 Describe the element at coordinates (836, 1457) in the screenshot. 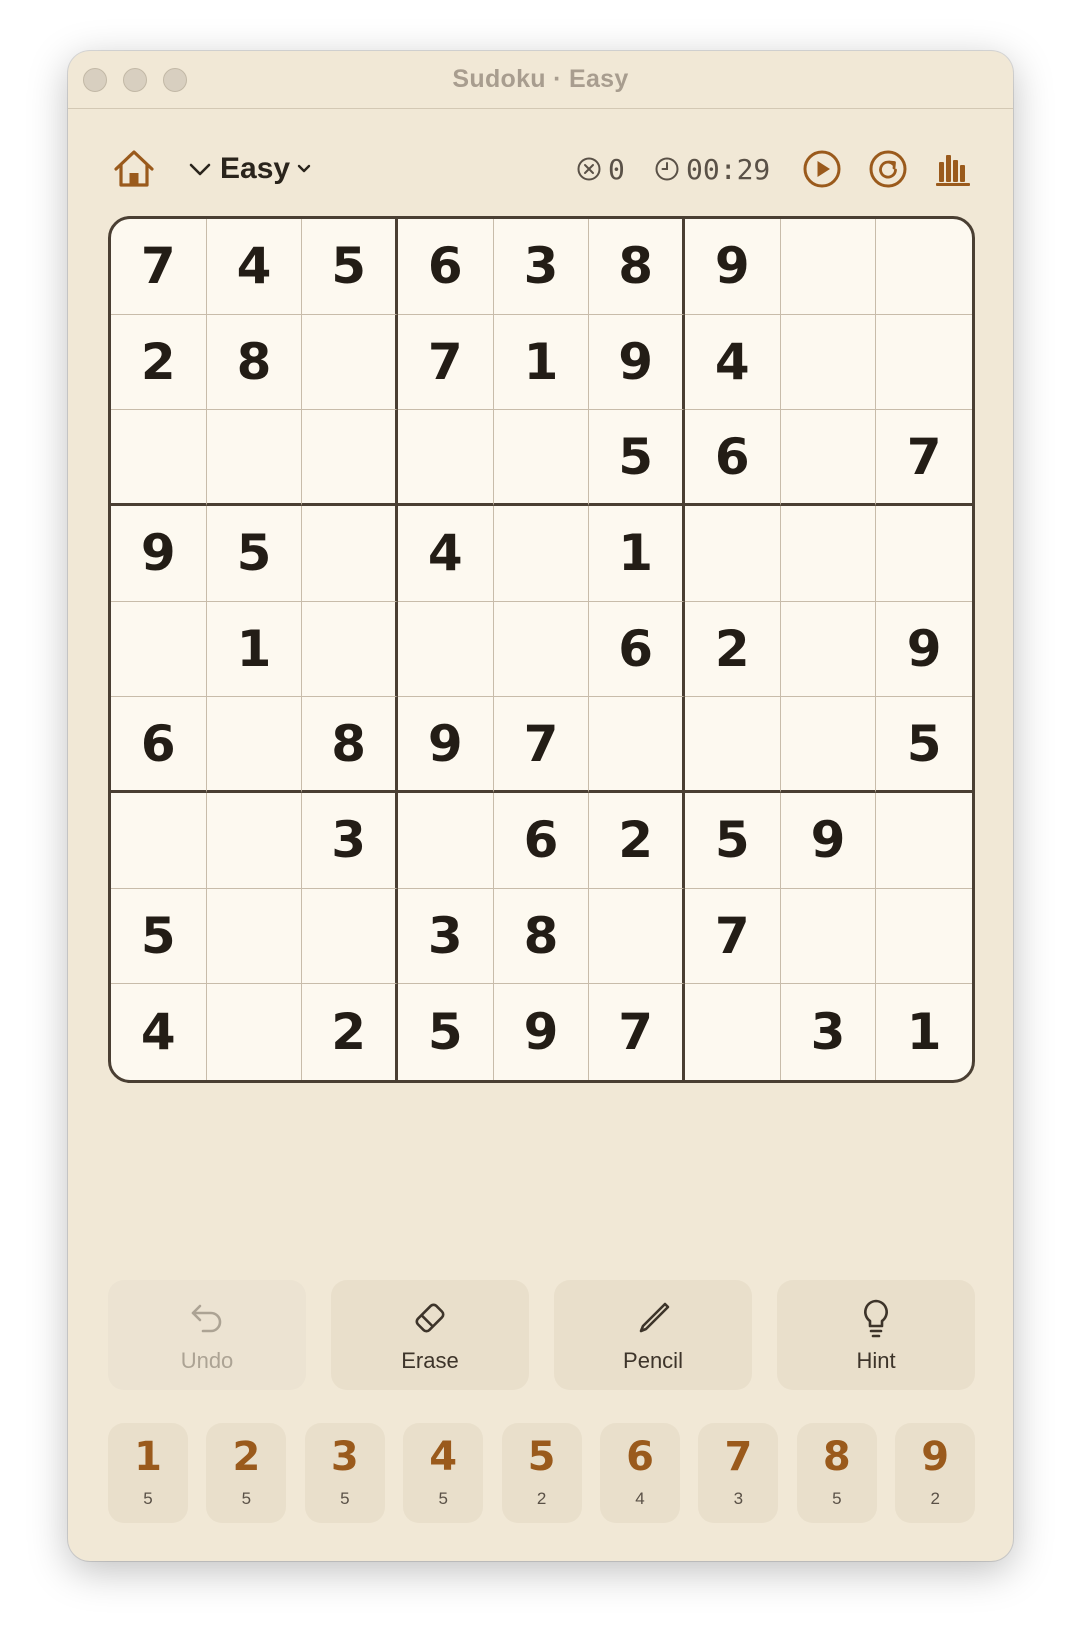

I see `number-digit: 8` at that location.